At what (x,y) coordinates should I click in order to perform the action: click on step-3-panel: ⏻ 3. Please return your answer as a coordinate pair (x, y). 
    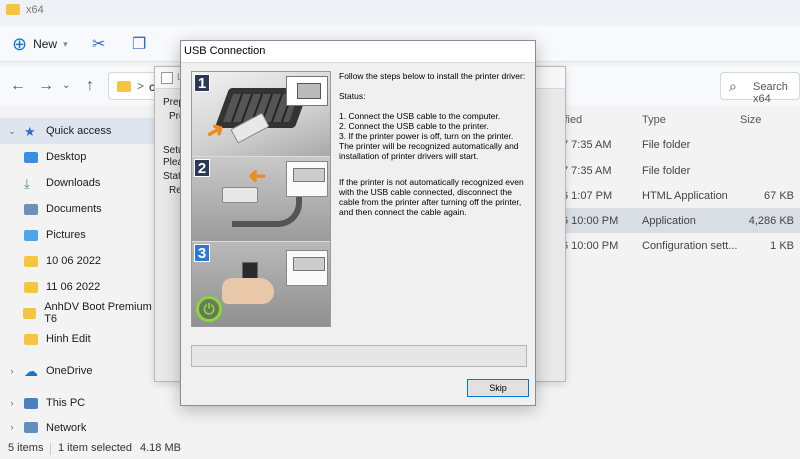
    Looking at the image, I should click on (261, 284).